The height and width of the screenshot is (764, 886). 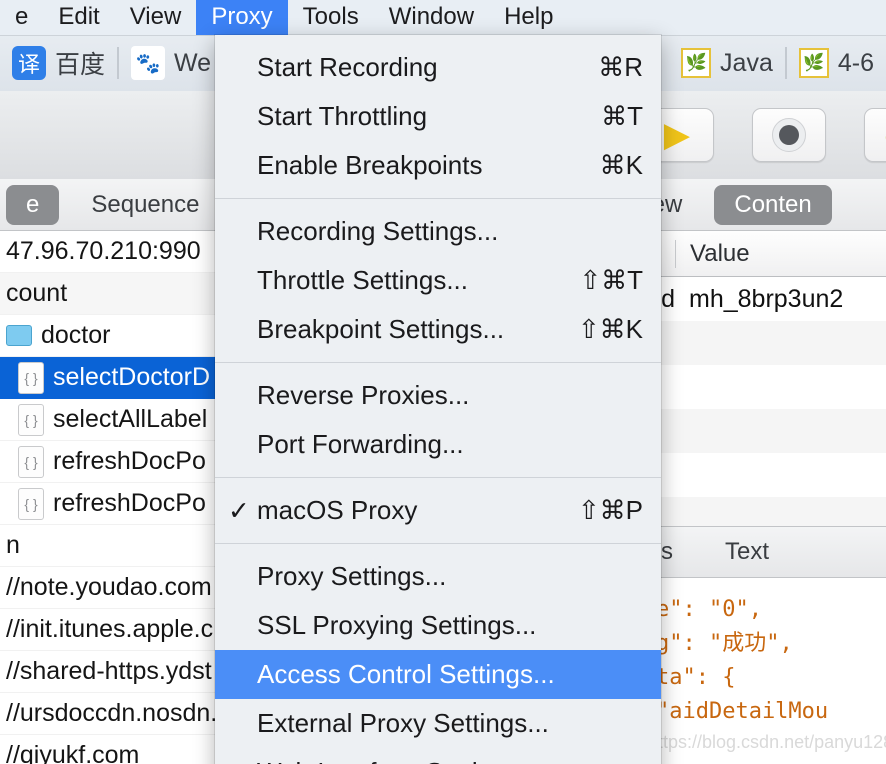 What do you see at coordinates (610, 510) in the screenshot?
I see `menu-item-shortcut: ⇧⌘P` at bounding box center [610, 510].